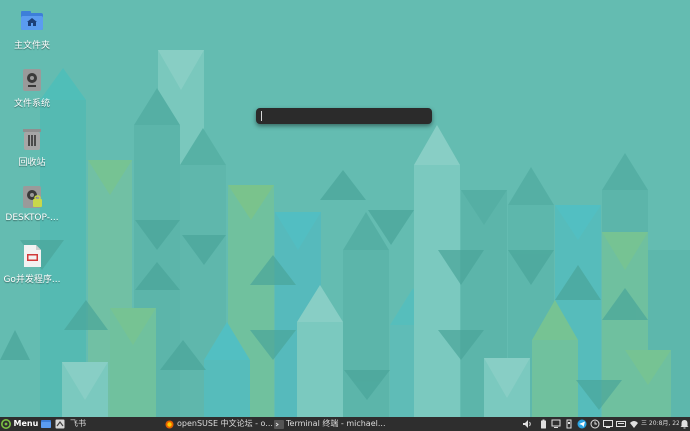  I want to click on file-manager-icon, so click(46, 423).